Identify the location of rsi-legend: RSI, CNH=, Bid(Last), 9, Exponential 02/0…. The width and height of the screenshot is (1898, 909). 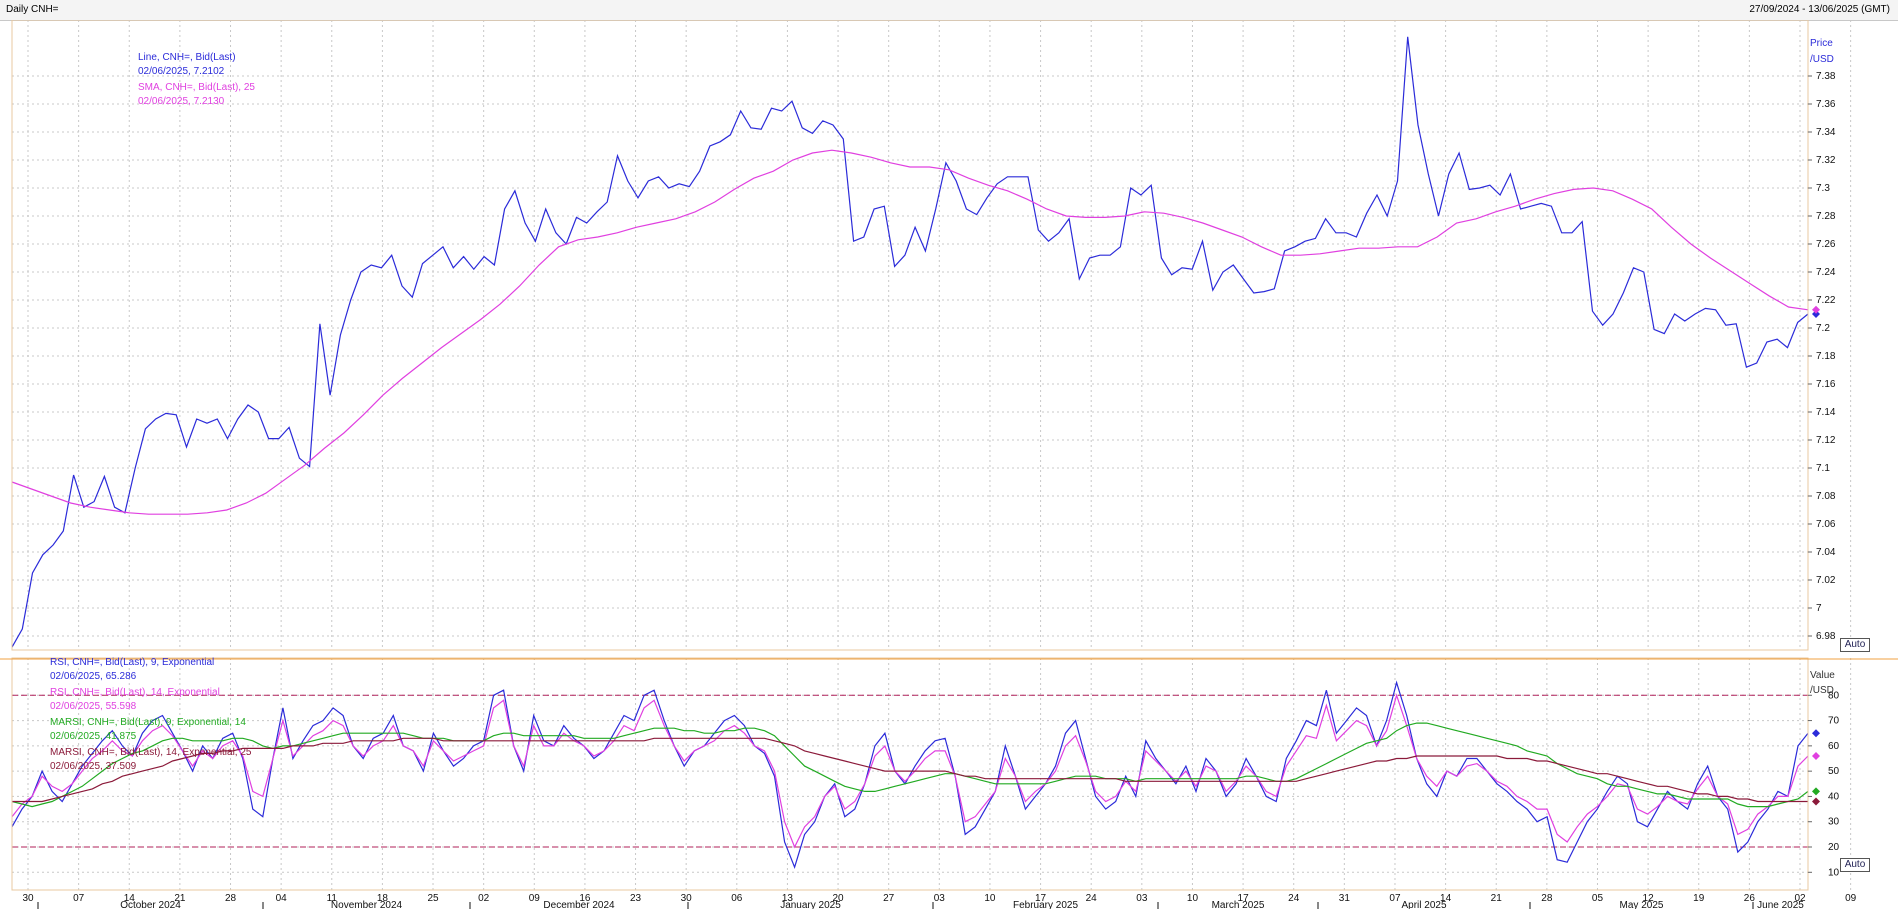
(151, 714).